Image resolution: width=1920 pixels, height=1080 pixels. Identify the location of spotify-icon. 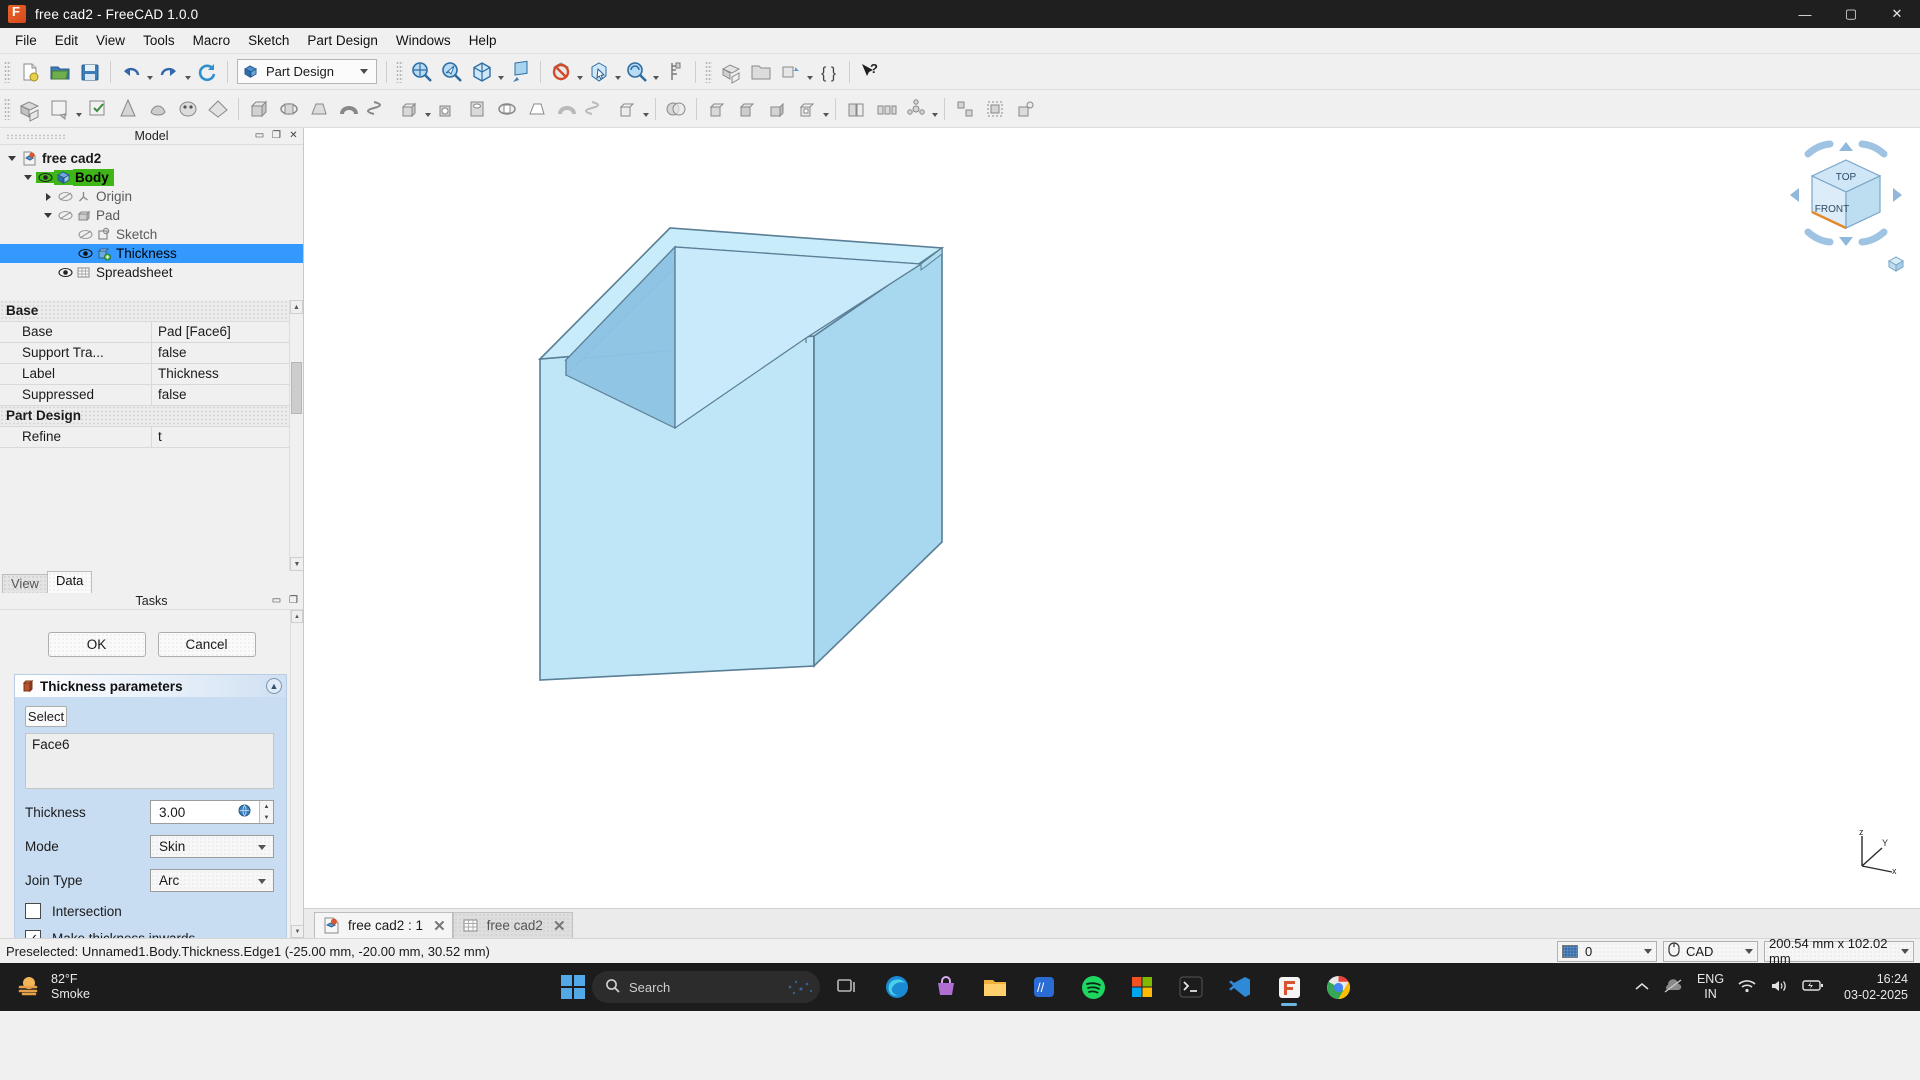
(1093, 987).